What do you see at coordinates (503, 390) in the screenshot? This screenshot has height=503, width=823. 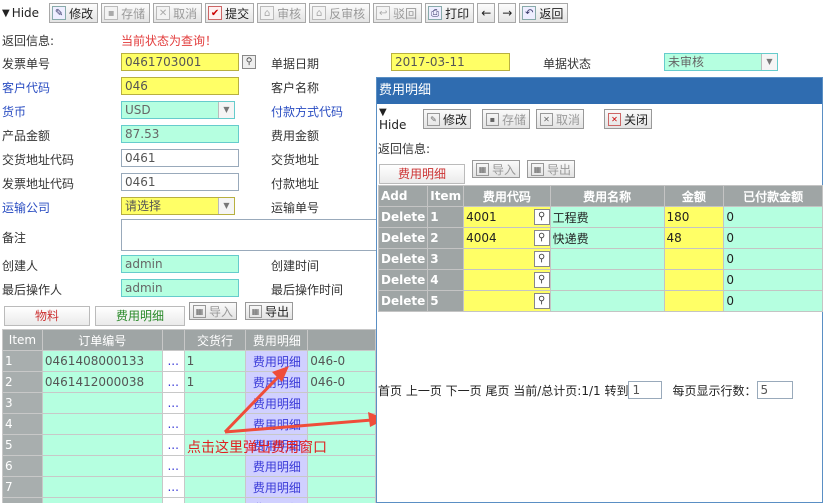 I see `pager-text: 首页 上一页 下一页 尾页 当前/总计页:1/1 转到` at bounding box center [503, 390].